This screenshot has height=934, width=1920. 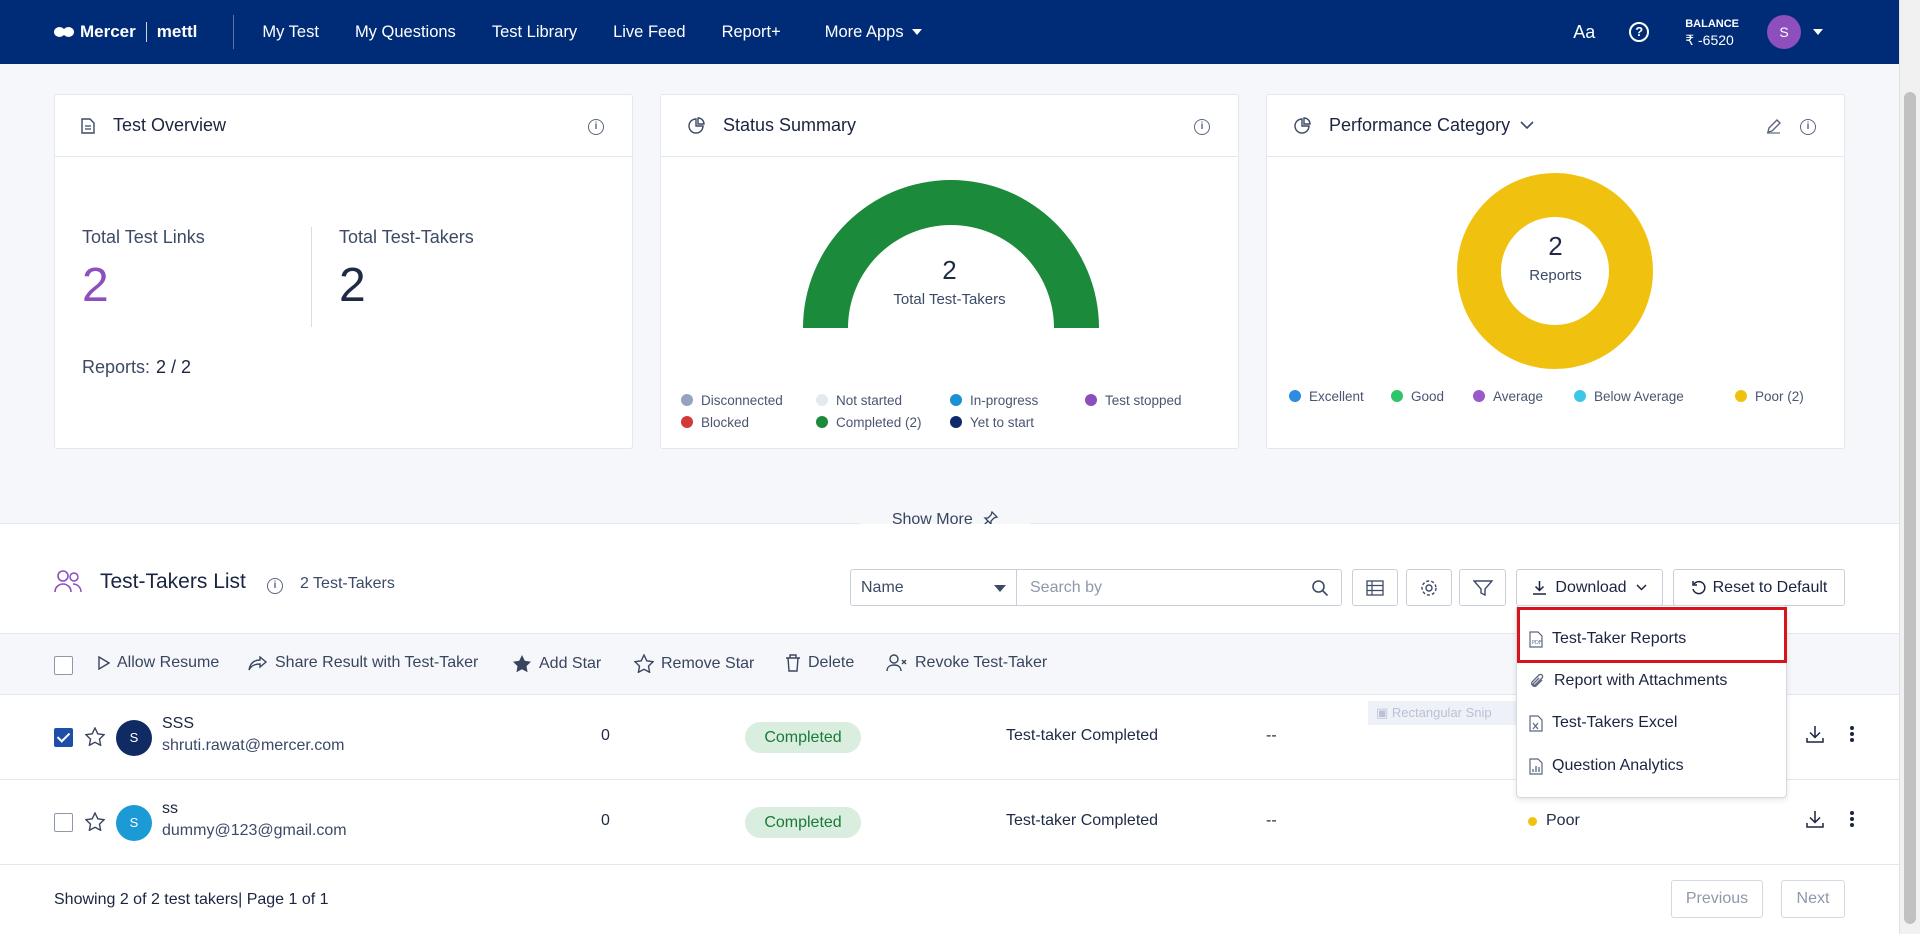 What do you see at coordinates (405, 32) in the screenshot?
I see `nav-my-questions: My Questions` at bounding box center [405, 32].